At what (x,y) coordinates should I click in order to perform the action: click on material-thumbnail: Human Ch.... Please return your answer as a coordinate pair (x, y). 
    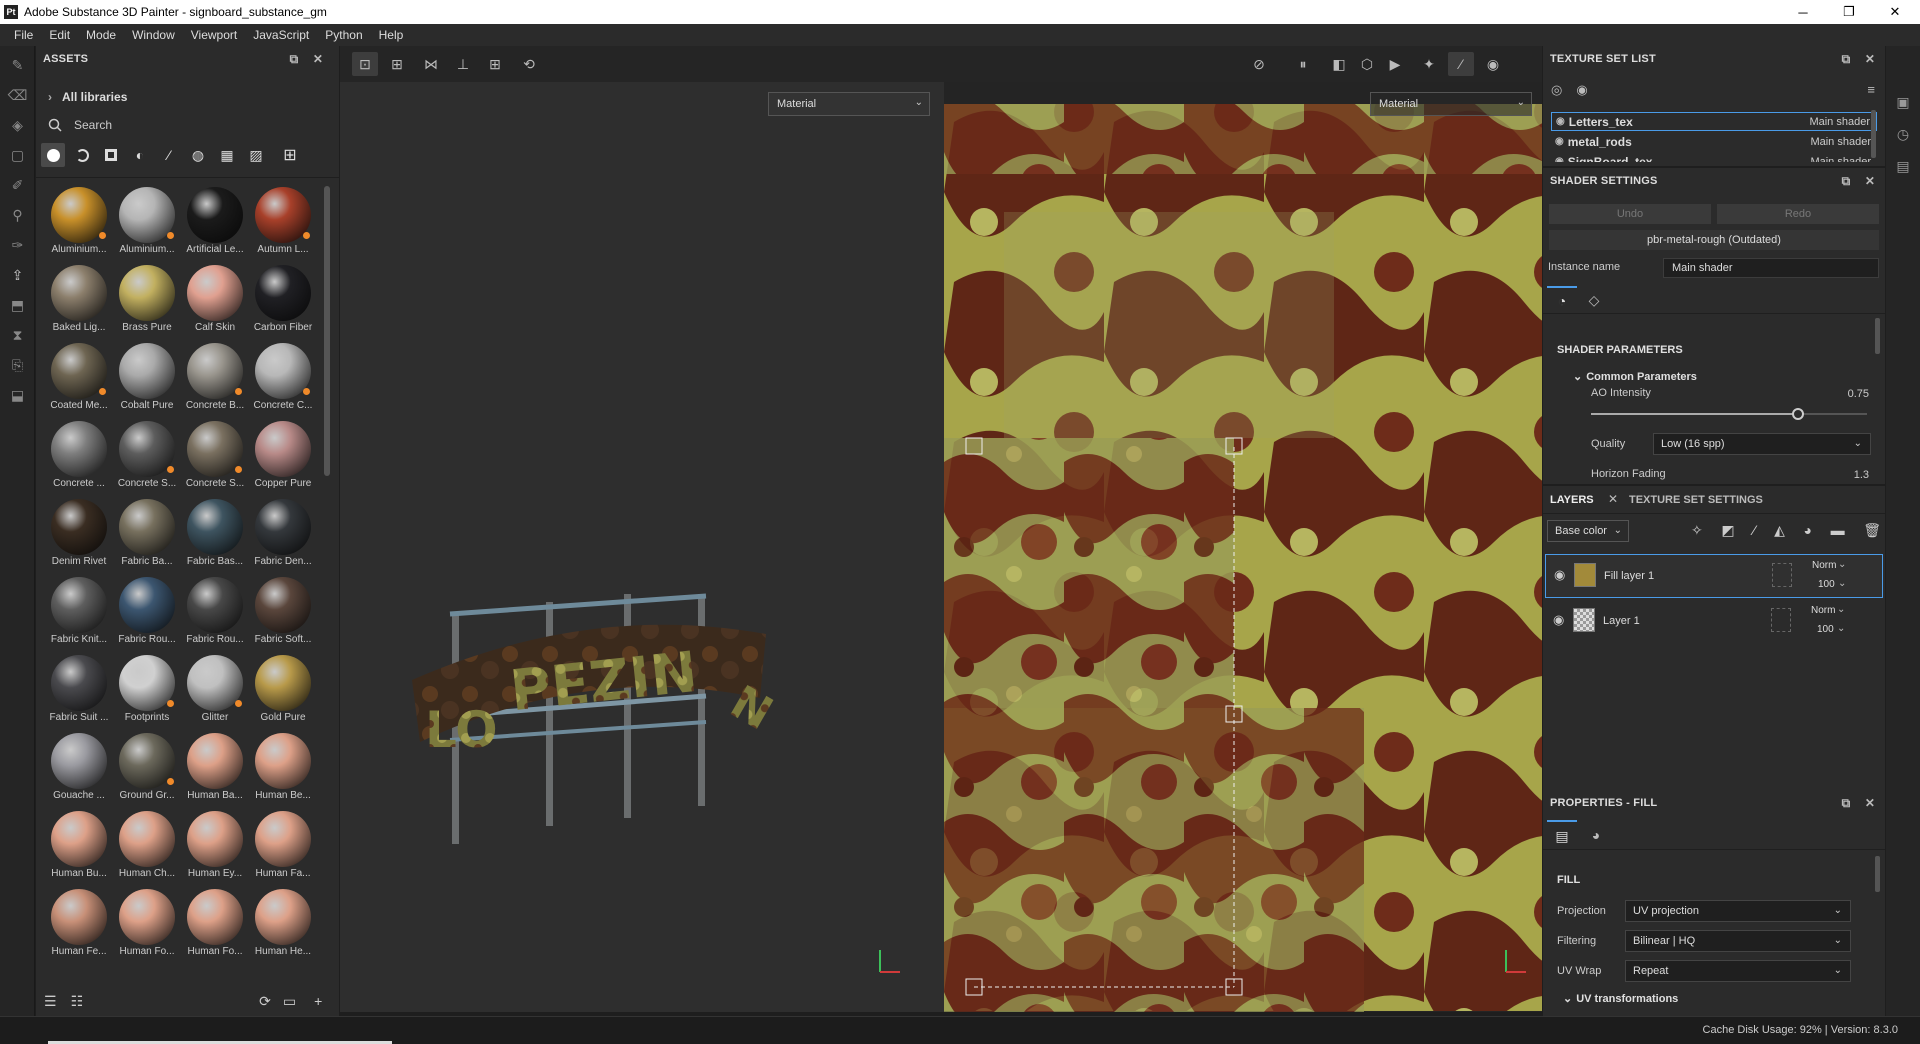
    Looking at the image, I should click on (143, 847).